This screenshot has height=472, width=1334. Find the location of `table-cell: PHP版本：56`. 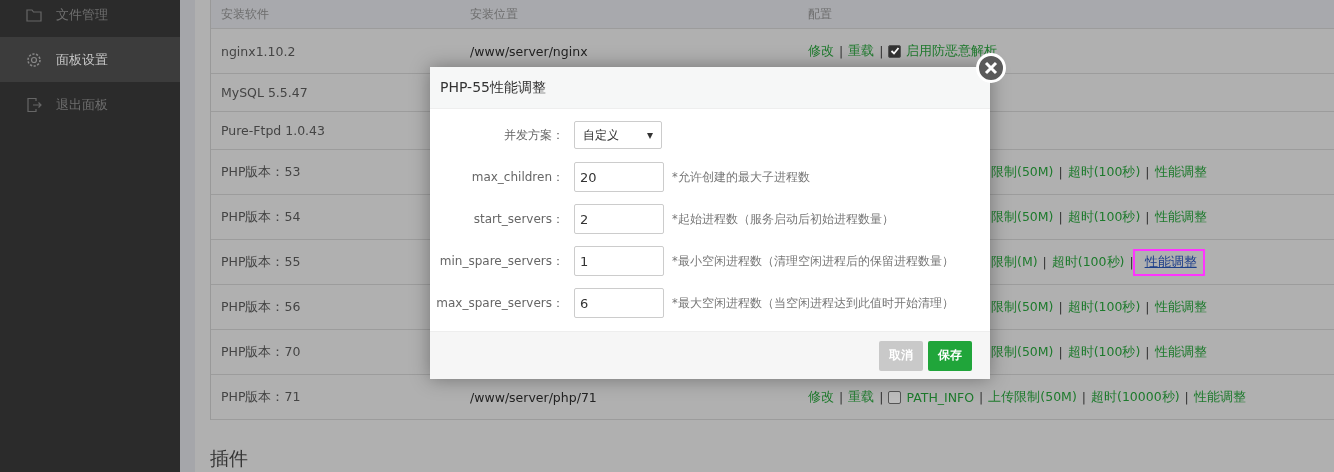

table-cell: PHP版本：56 is located at coordinates (261, 306).